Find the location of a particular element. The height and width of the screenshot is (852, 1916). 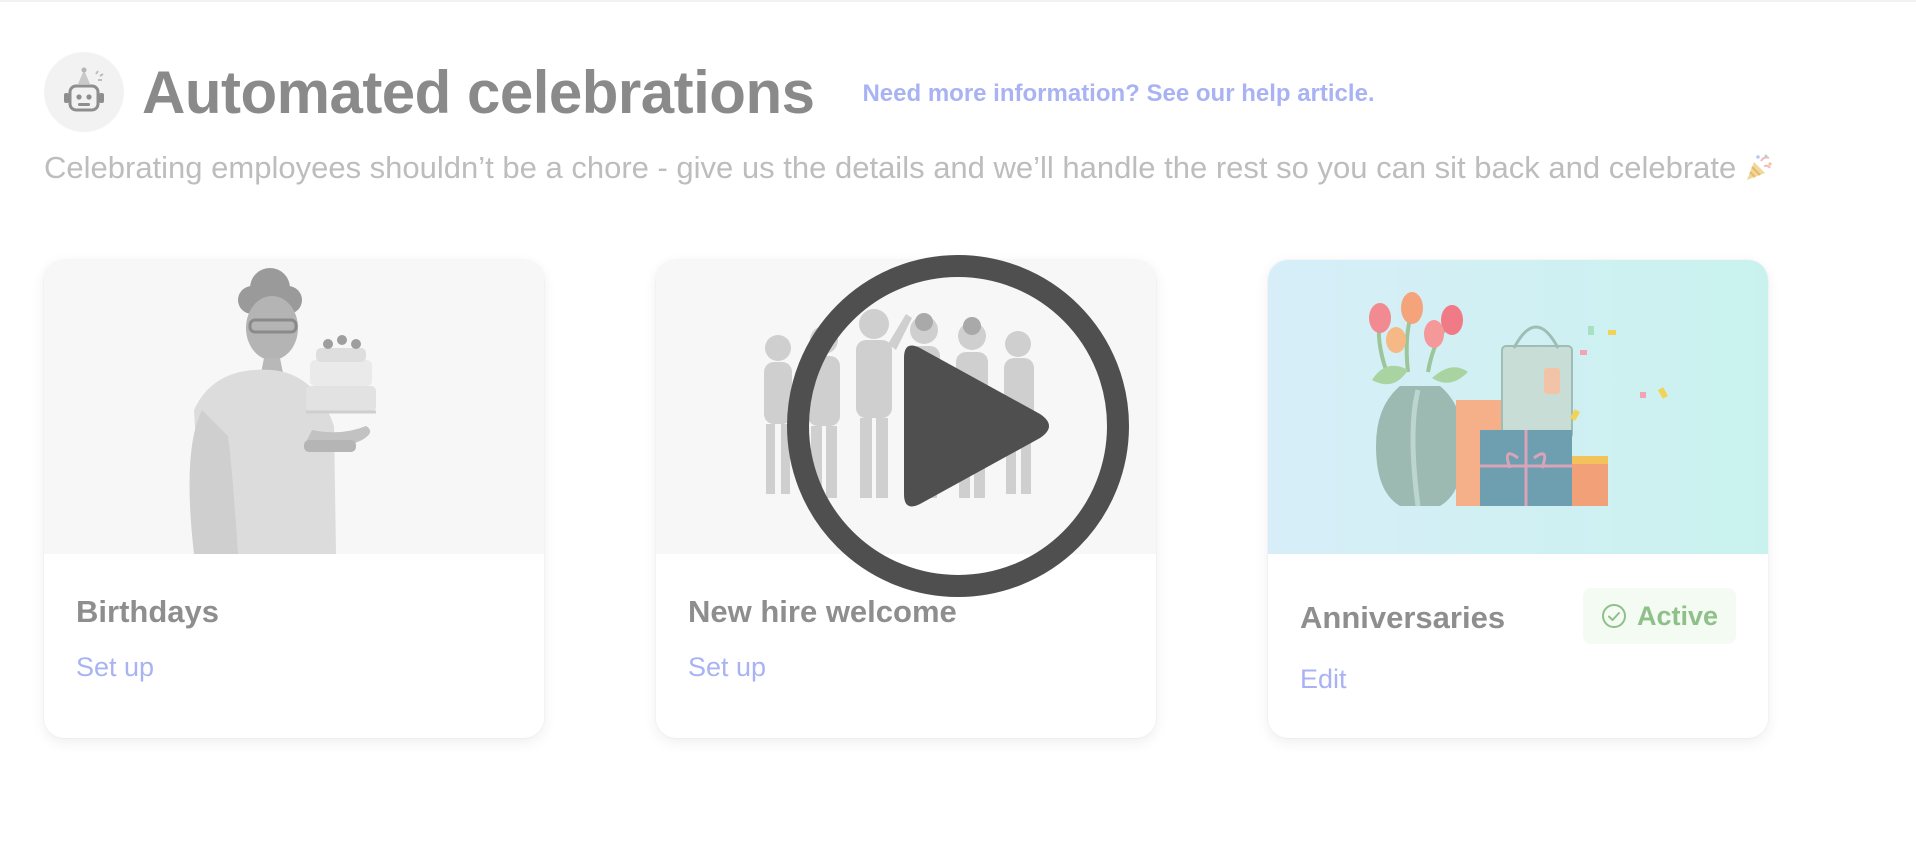

card-title: New hire welcome is located at coordinates (822, 611).